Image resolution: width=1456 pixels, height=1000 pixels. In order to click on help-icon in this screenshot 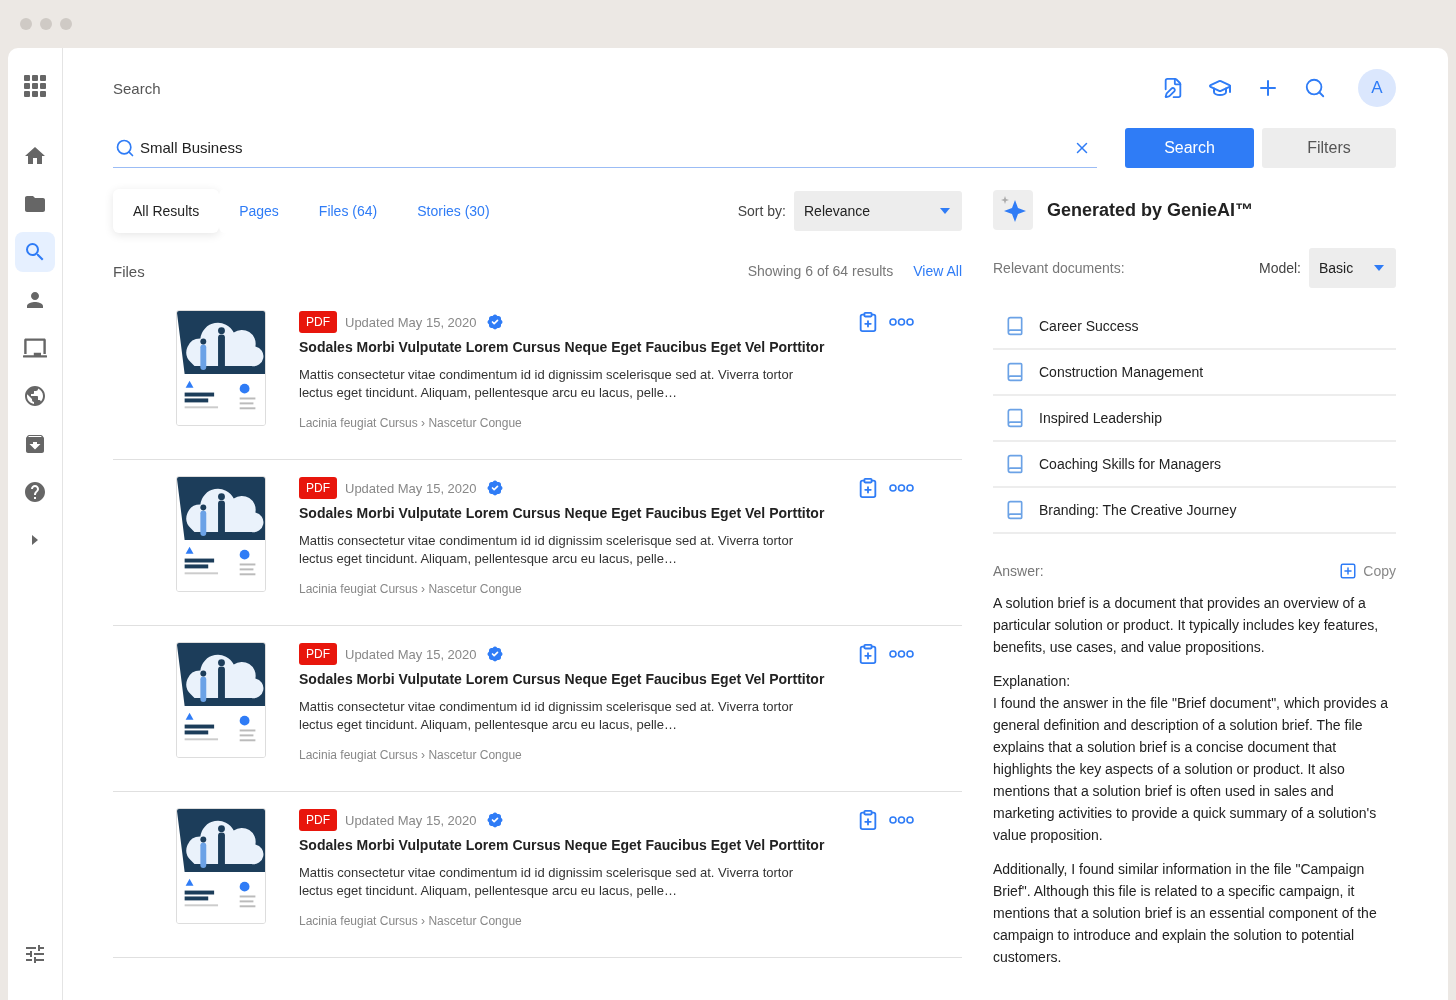, I will do `click(35, 492)`.